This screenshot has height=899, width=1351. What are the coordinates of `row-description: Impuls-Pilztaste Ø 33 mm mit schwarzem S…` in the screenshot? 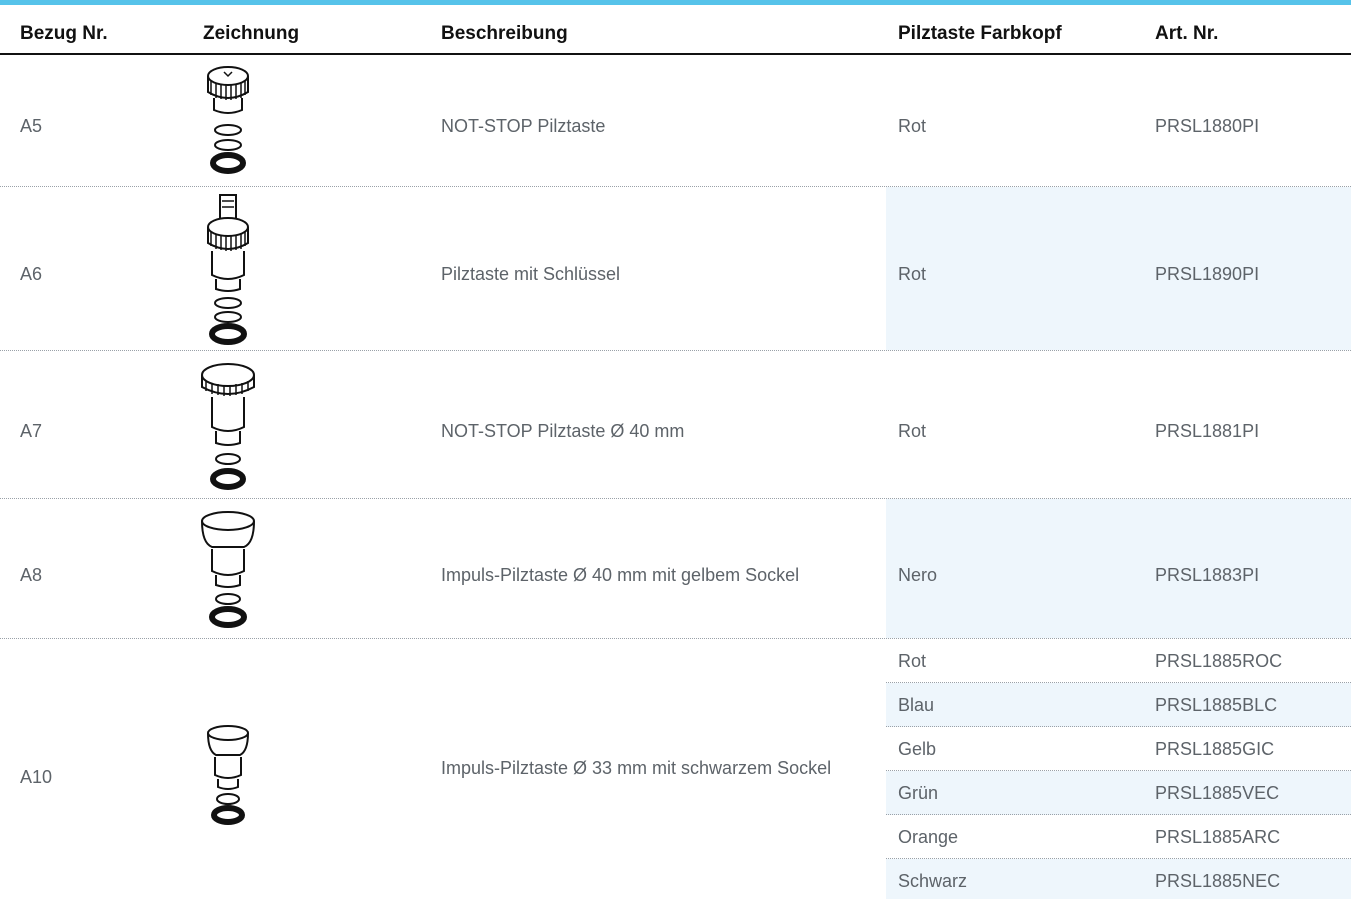 It's located at (636, 768).